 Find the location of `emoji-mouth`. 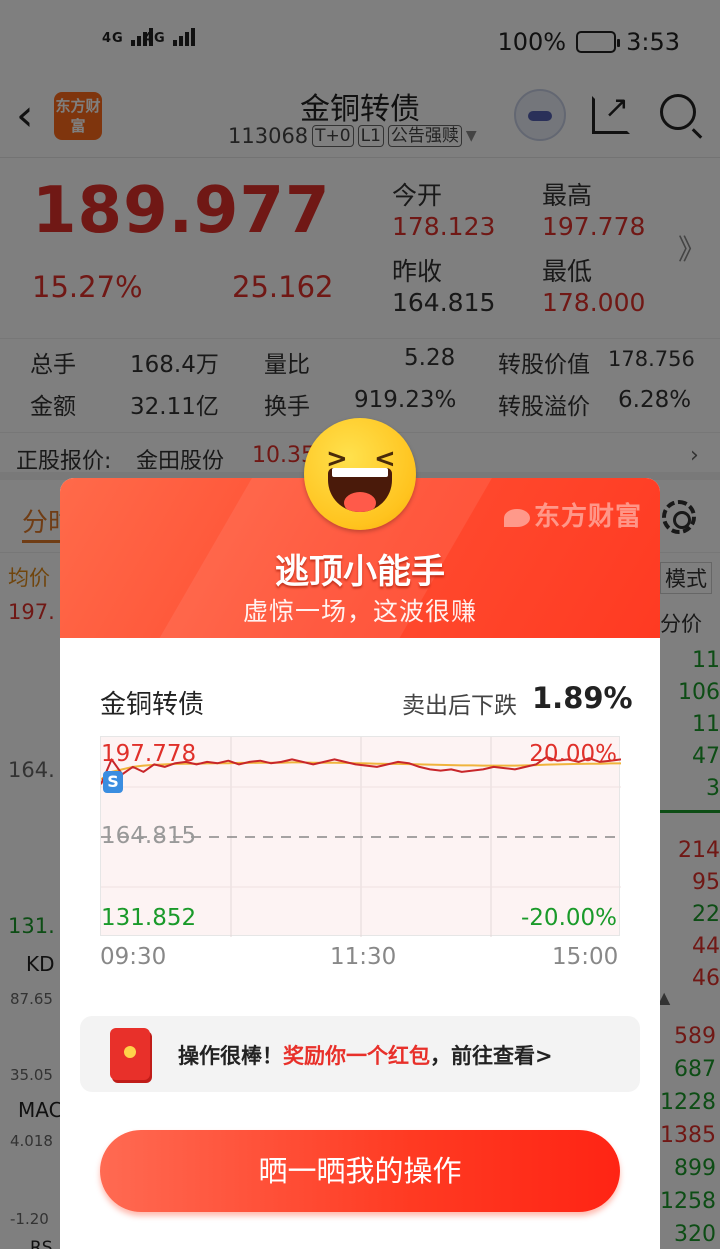

emoji-mouth is located at coordinates (360, 490).